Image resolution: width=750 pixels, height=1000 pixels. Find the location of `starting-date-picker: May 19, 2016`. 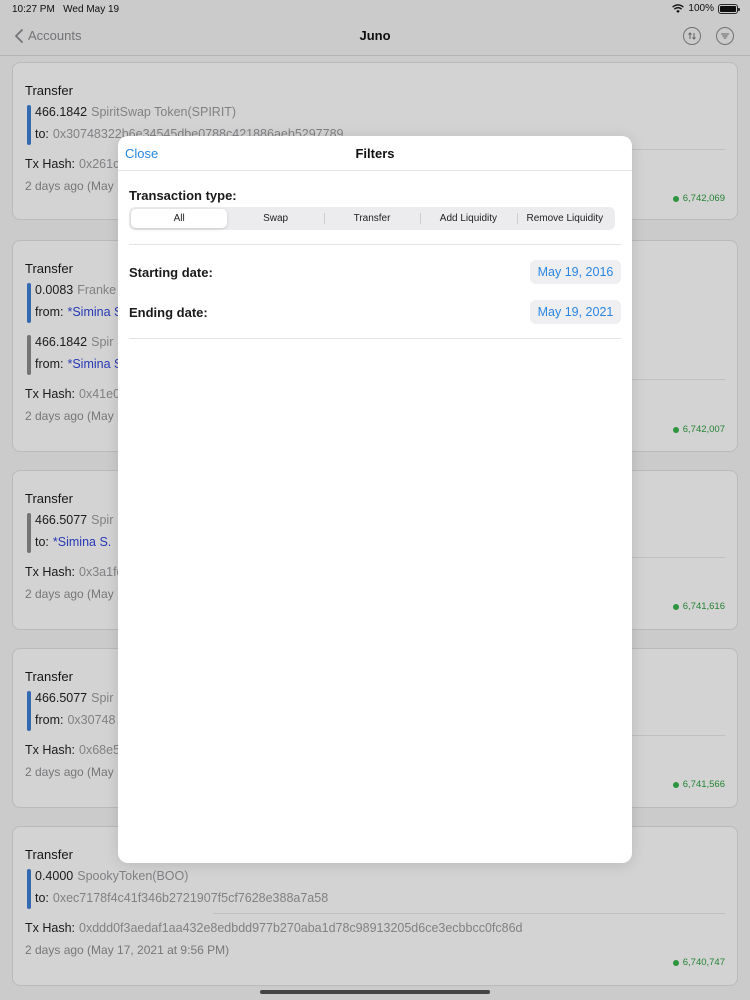

starting-date-picker: May 19, 2016 is located at coordinates (575, 272).